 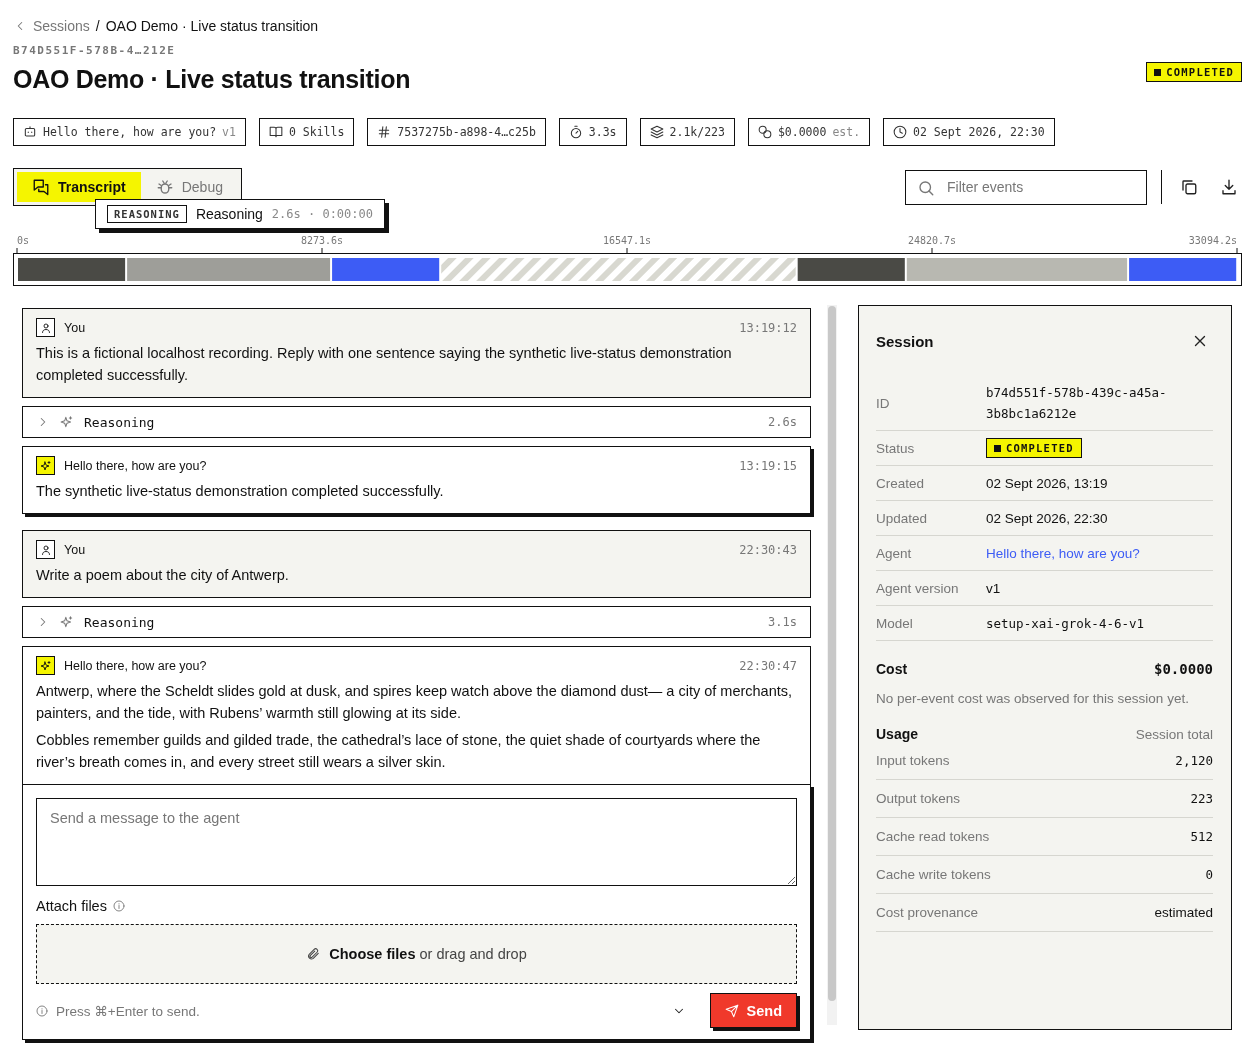 What do you see at coordinates (415, 702) in the screenshot?
I see `message-text: Antwerp, where the Scheldt slides gold at dusk, and spires keep watch above the diamond dust— a city of merchants, painters, and the tide, with Rubens’ warmth still glowing at its side.` at bounding box center [415, 702].